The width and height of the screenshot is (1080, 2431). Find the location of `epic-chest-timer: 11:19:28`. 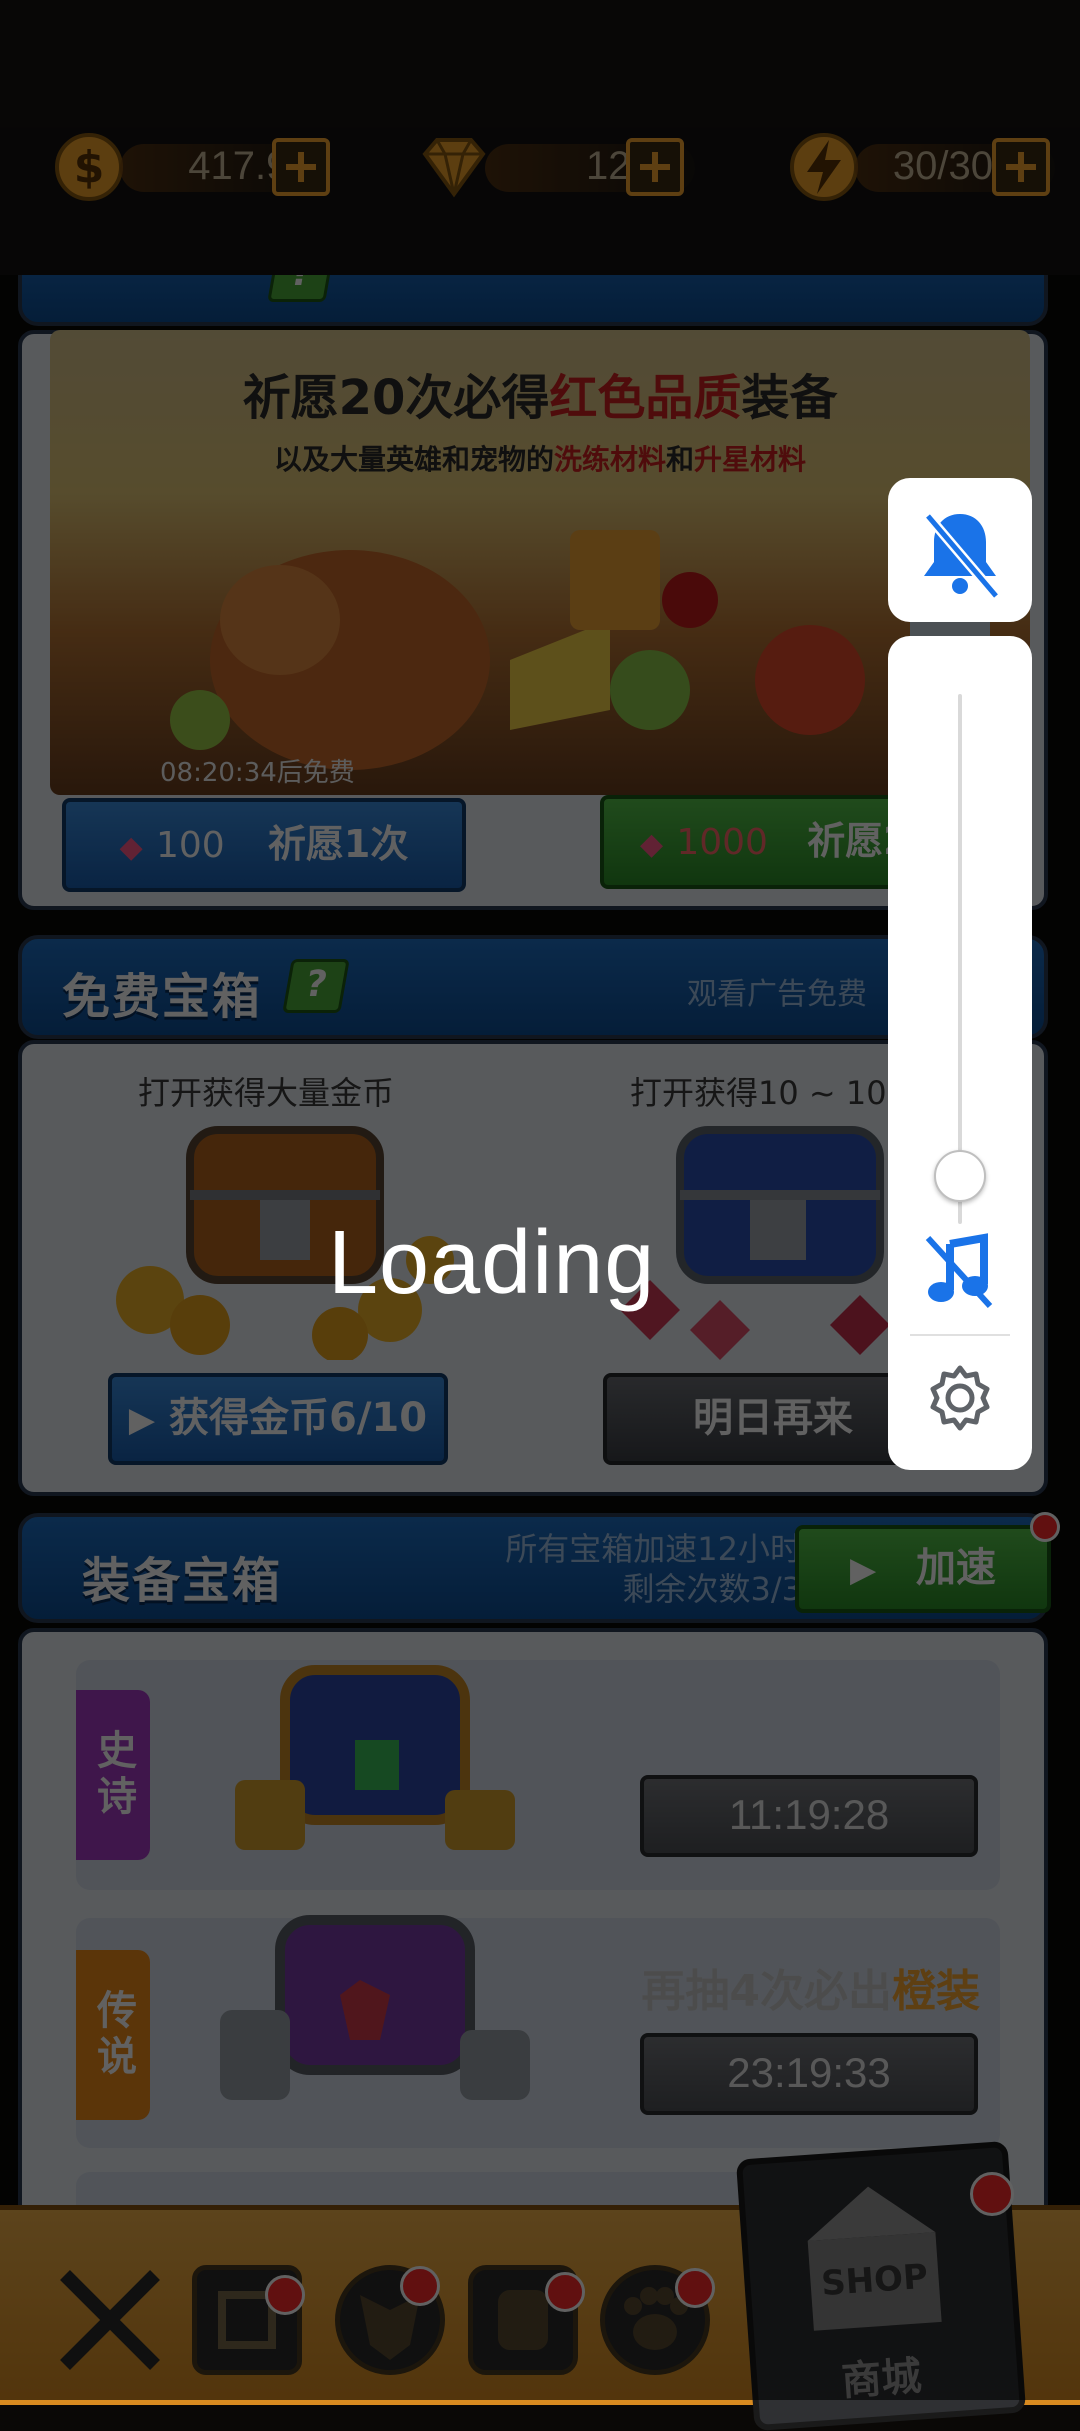

epic-chest-timer: 11:19:28 is located at coordinates (809, 1816).